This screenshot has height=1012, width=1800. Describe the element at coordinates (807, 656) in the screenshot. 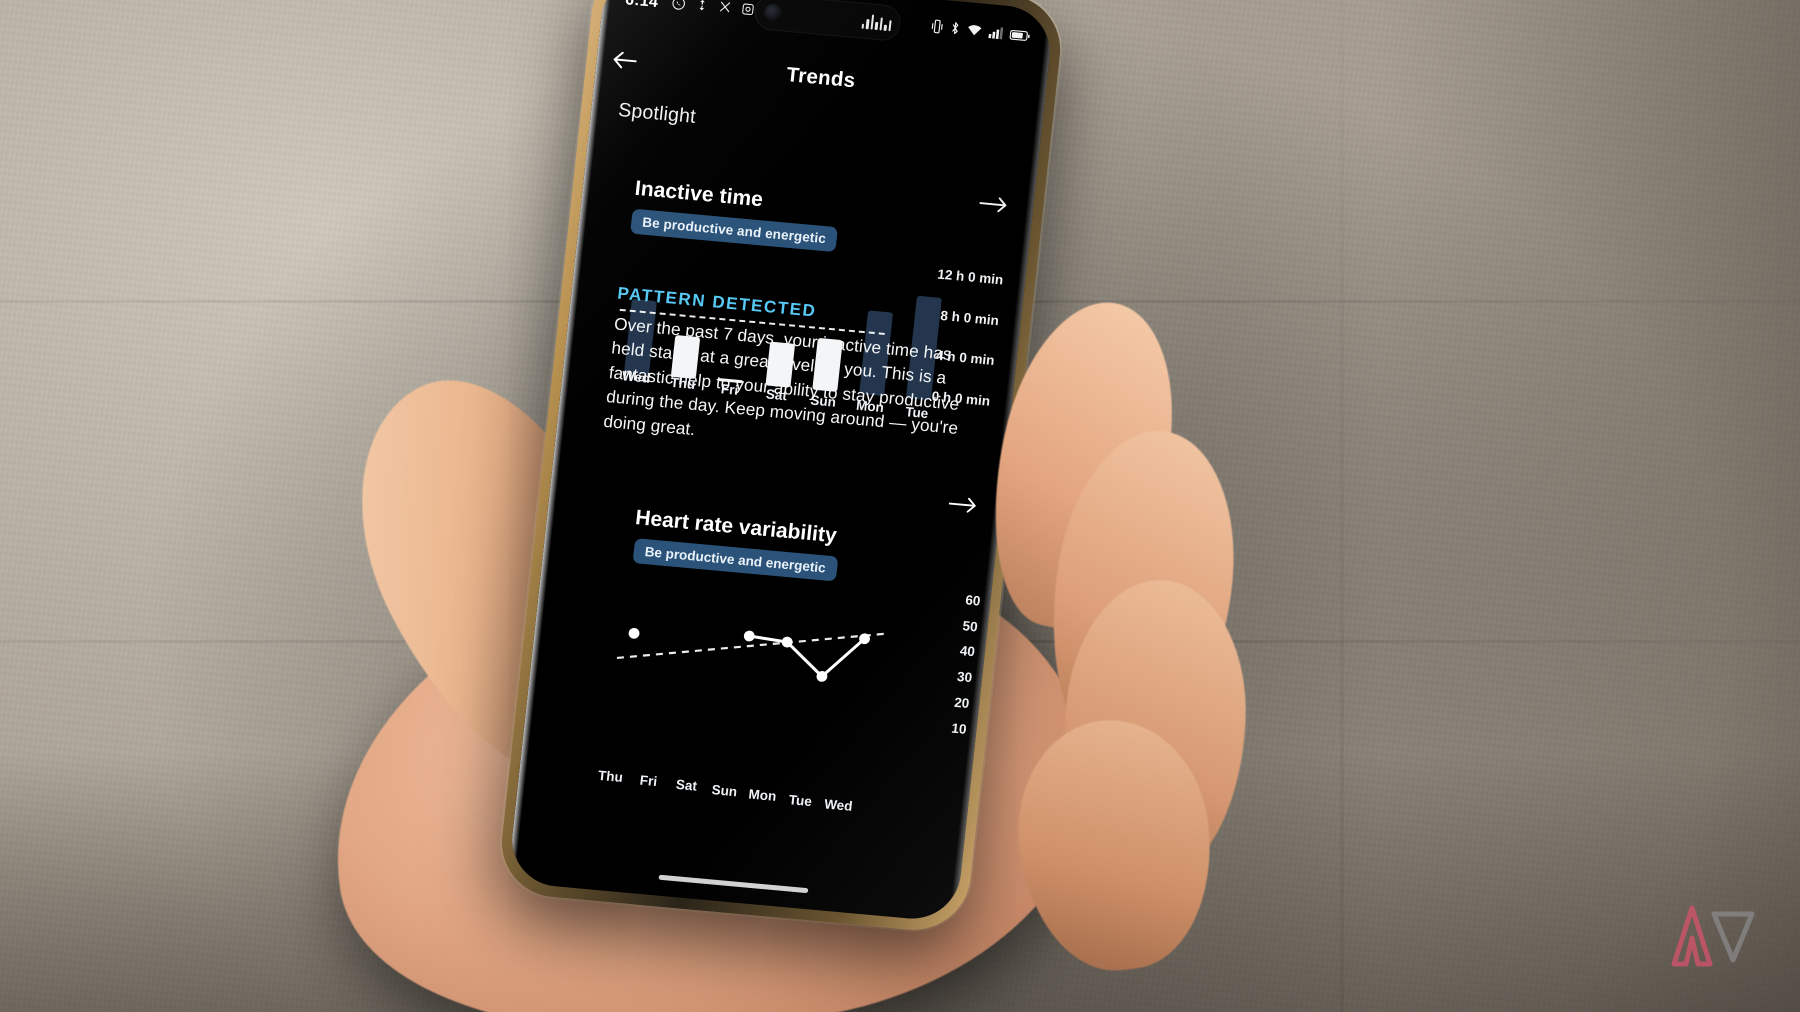

I see `hrv-data-line` at that location.